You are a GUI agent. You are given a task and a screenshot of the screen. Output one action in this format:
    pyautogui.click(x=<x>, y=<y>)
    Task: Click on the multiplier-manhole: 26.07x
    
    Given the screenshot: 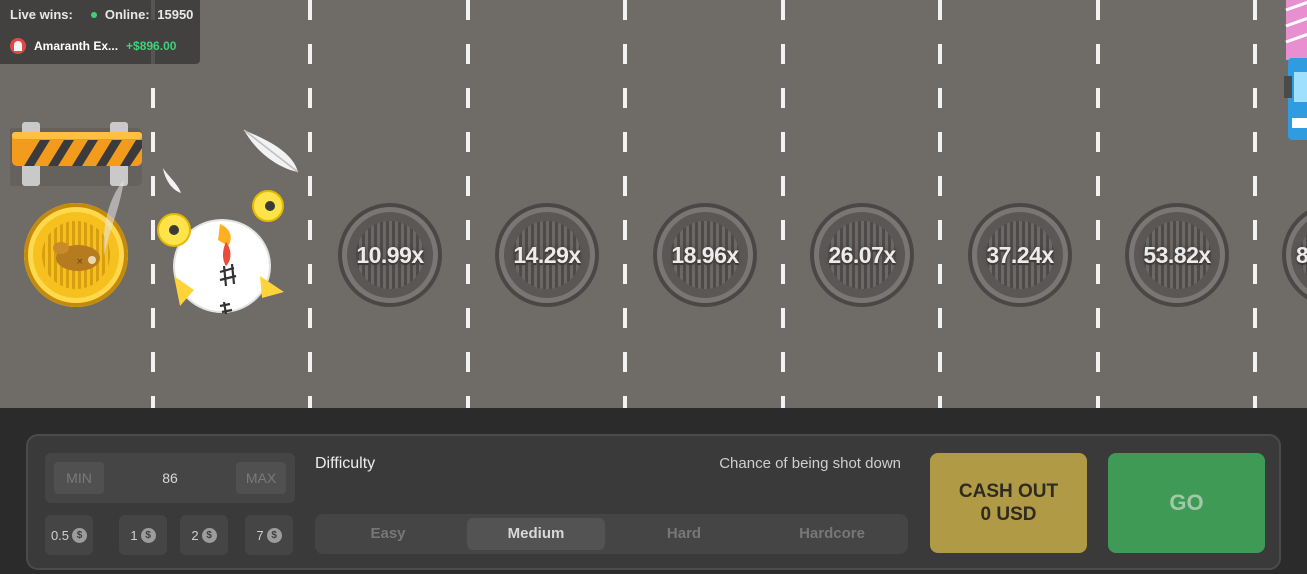 What is the action you would take?
    pyautogui.click(x=862, y=255)
    